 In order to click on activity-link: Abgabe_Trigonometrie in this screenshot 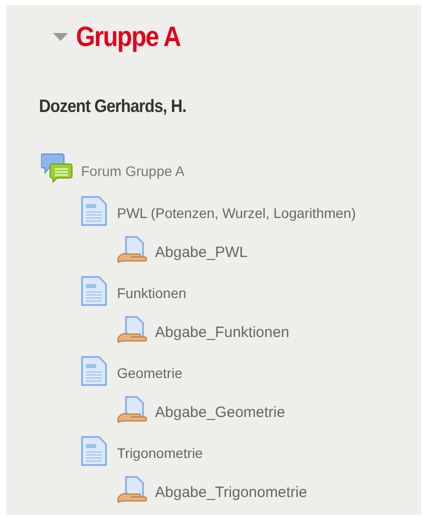, I will do `click(231, 494)`.